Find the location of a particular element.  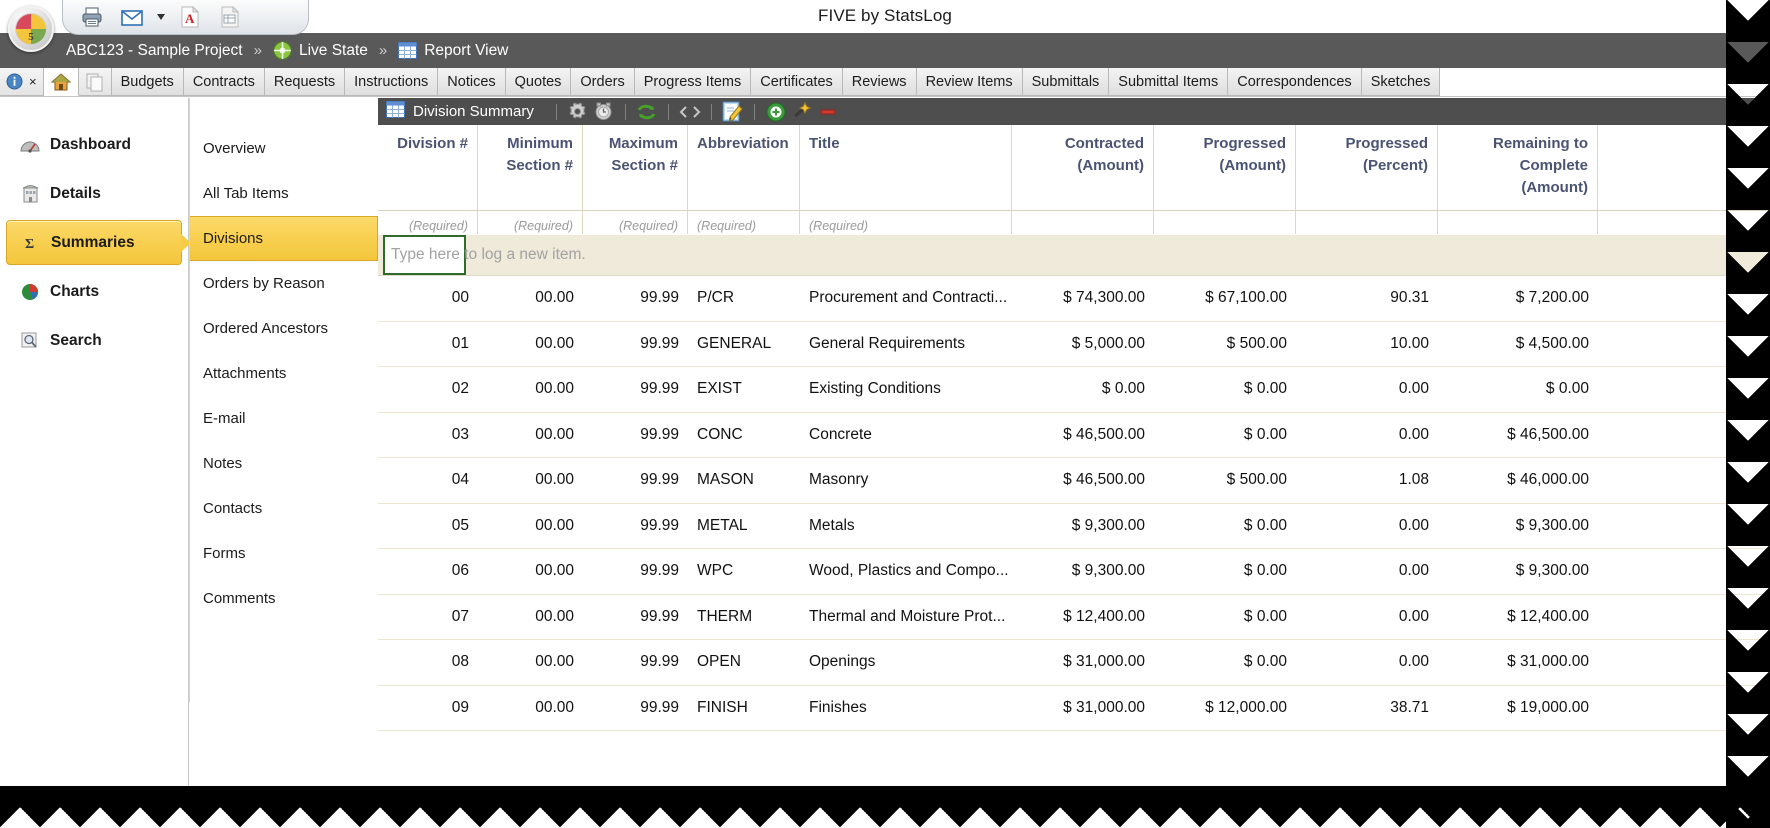

email-icon is located at coordinates (132, 17).